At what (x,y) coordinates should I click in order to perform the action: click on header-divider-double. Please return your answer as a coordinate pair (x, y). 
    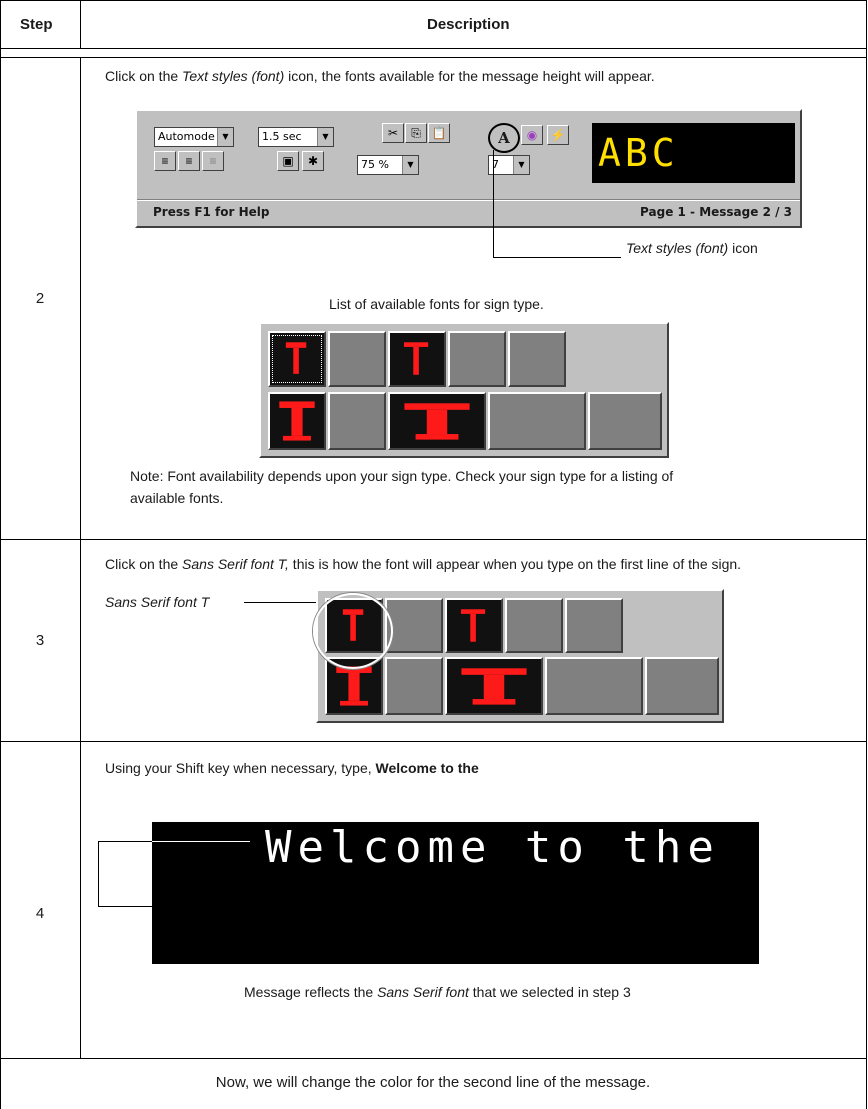
    Looking at the image, I should click on (433, 57).